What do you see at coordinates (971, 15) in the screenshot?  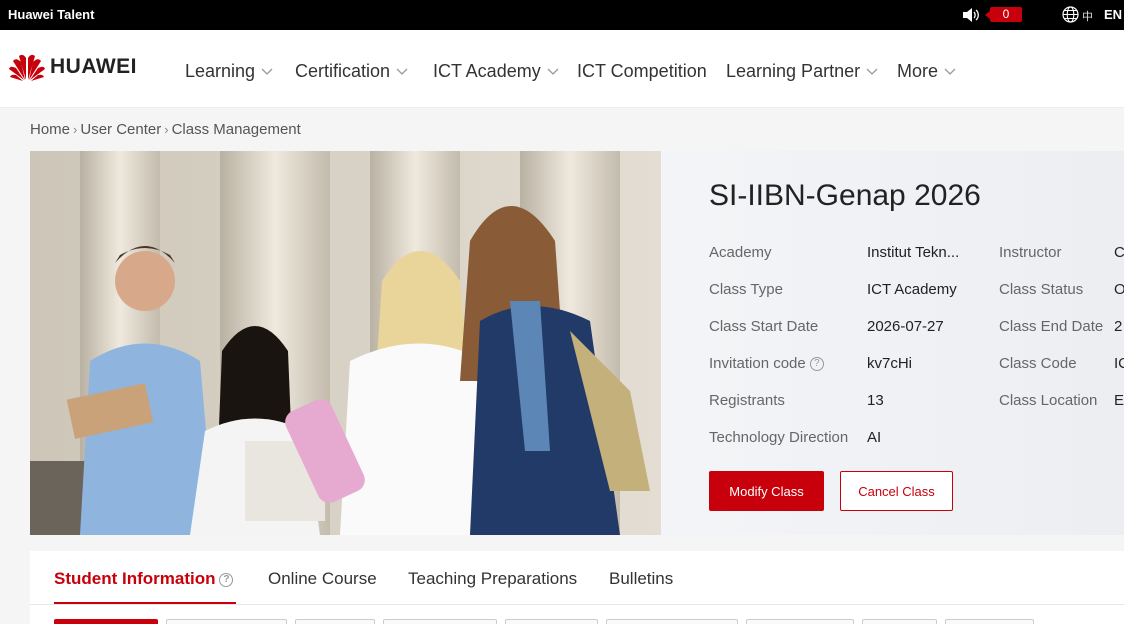 I see `speaker-icon` at bounding box center [971, 15].